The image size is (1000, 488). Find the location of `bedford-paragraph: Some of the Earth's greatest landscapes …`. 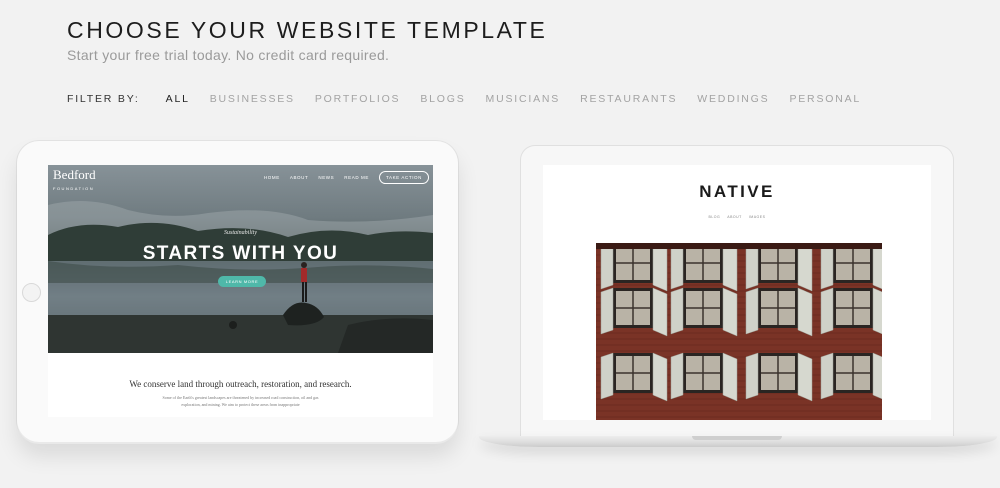

bedford-paragraph: Some of the Earth's greatest landscapes … is located at coordinates (240, 401).